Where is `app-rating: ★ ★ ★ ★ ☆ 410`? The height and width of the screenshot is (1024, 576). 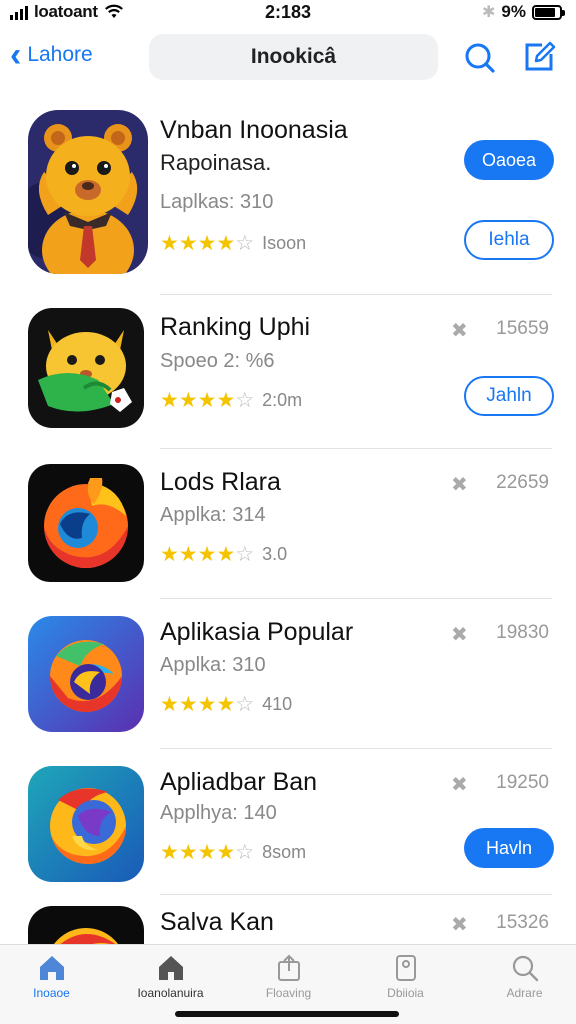 app-rating: ★ ★ ★ ★ ☆ 410 is located at coordinates (226, 704).